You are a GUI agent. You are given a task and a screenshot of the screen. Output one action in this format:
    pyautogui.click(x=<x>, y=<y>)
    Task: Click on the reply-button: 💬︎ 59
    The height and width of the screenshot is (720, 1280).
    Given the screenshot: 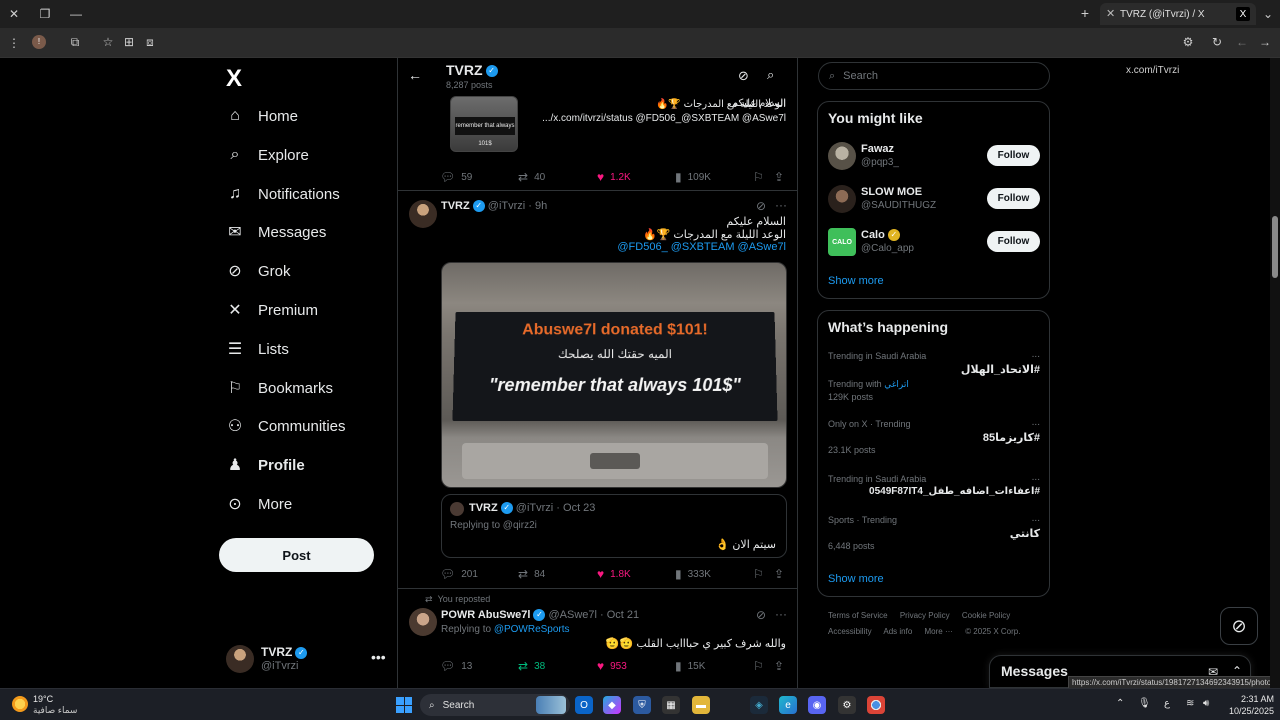 What is the action you would take?
    pyautogui.click(x=456, y=177)
    